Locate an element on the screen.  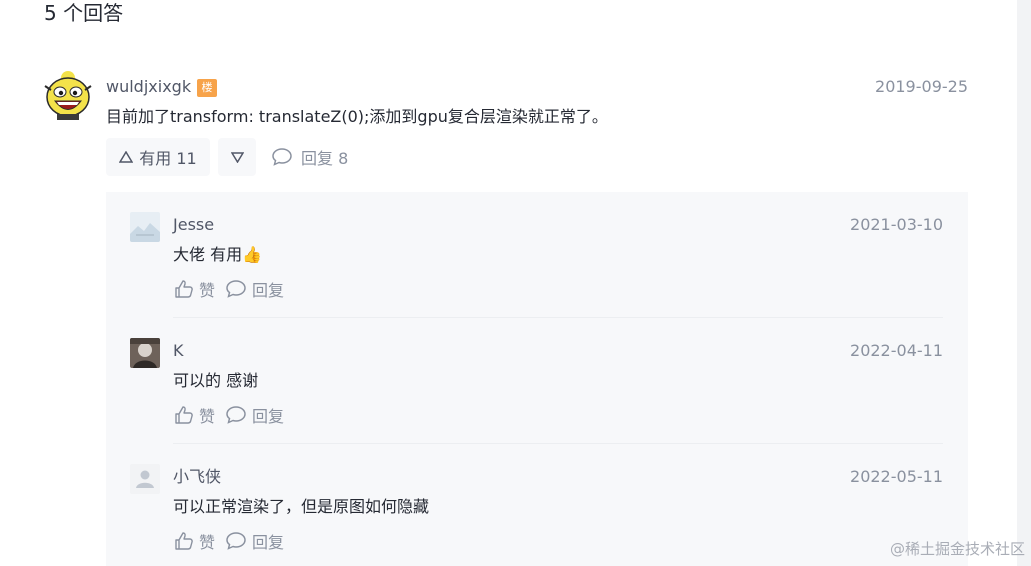
thumbs-up-emoji: 👍 is located at coordinates (252, 254).